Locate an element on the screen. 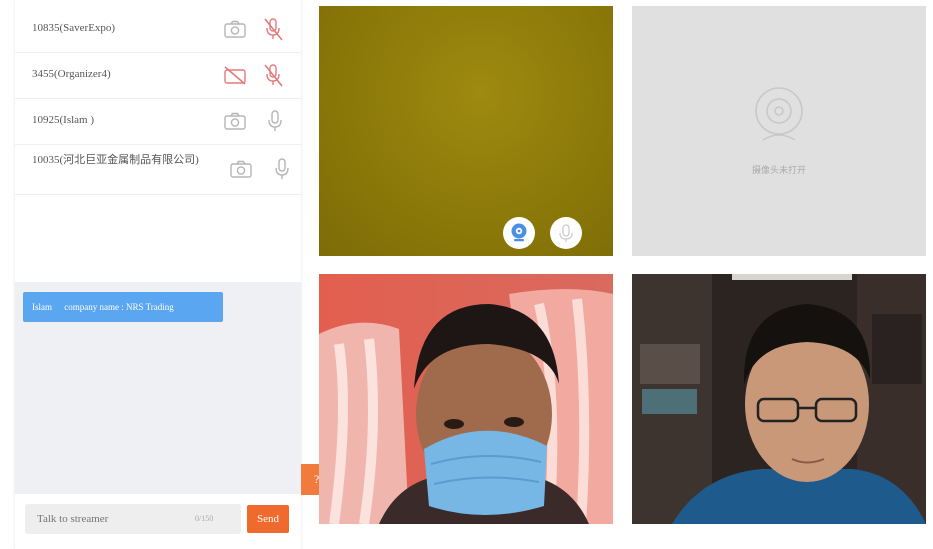 Image resolution: width=933 pixels, height=549 pixels. camera-off-text: 摄像头未打开 is located at coordinates (778, 170).